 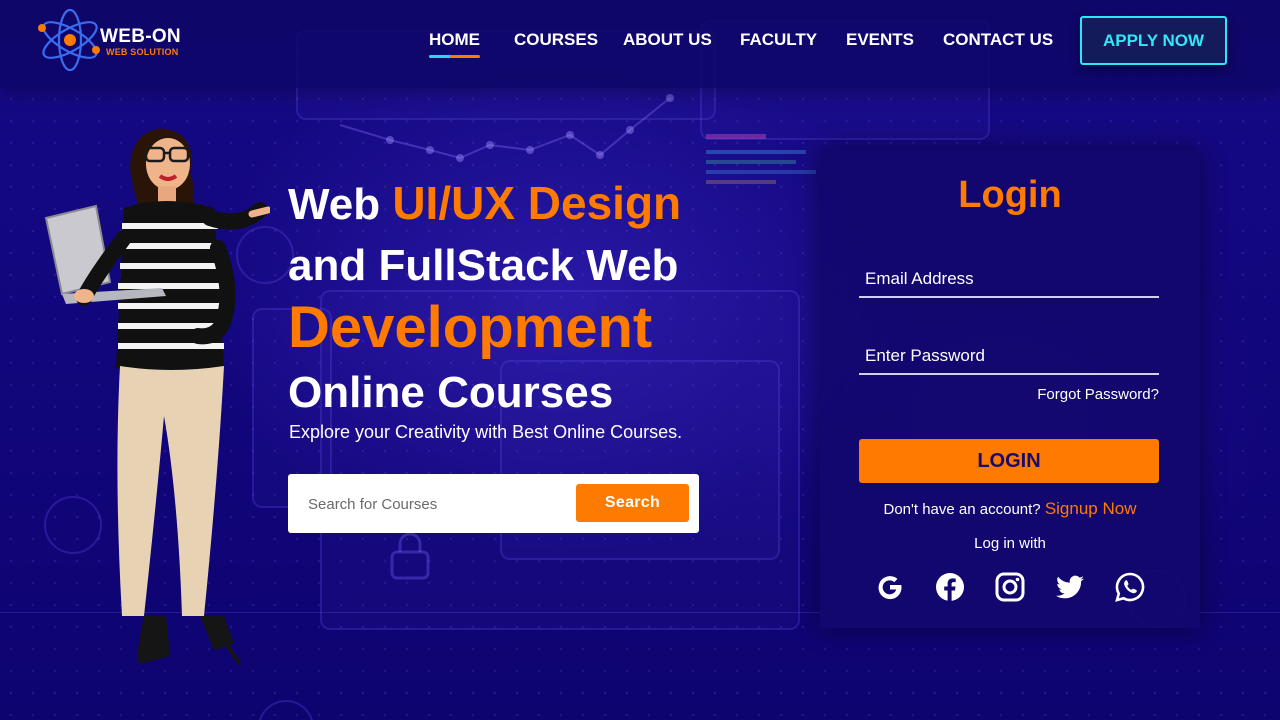 I want to click on hero-line4: Online Courses, so click(x=451, y=392).